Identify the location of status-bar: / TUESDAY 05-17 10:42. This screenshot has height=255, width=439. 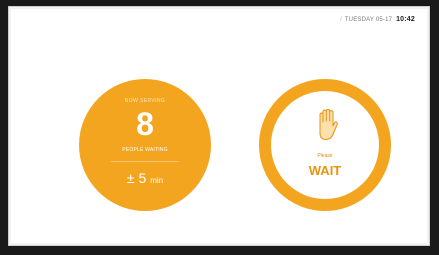
(377, 19).